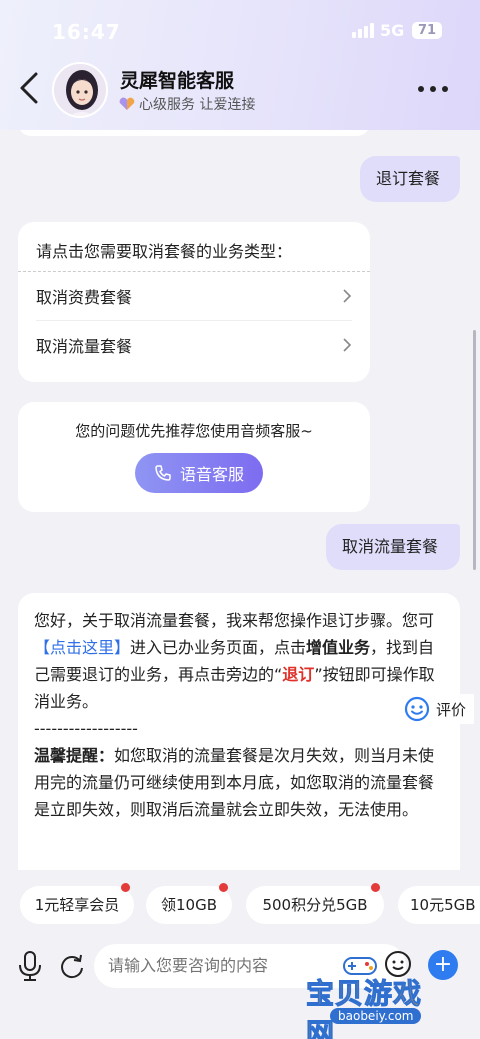 This screenshot has width=480, height=1039. I want to click on chip-label: 10元5GB, so click(443, 905).